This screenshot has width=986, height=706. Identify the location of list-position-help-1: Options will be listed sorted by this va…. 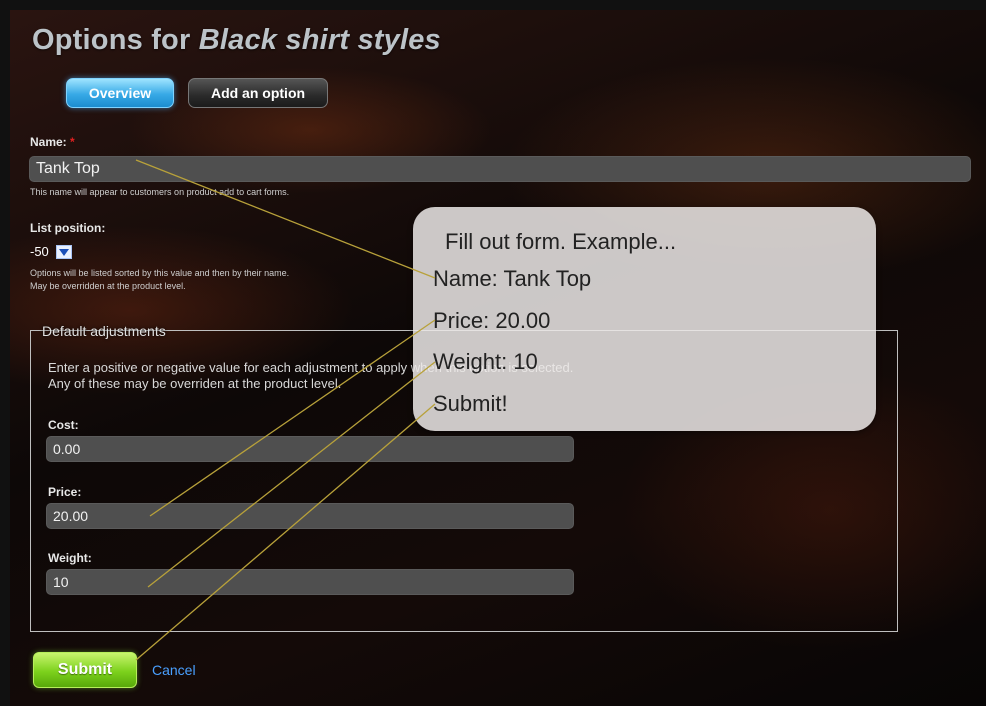
(160, 273).